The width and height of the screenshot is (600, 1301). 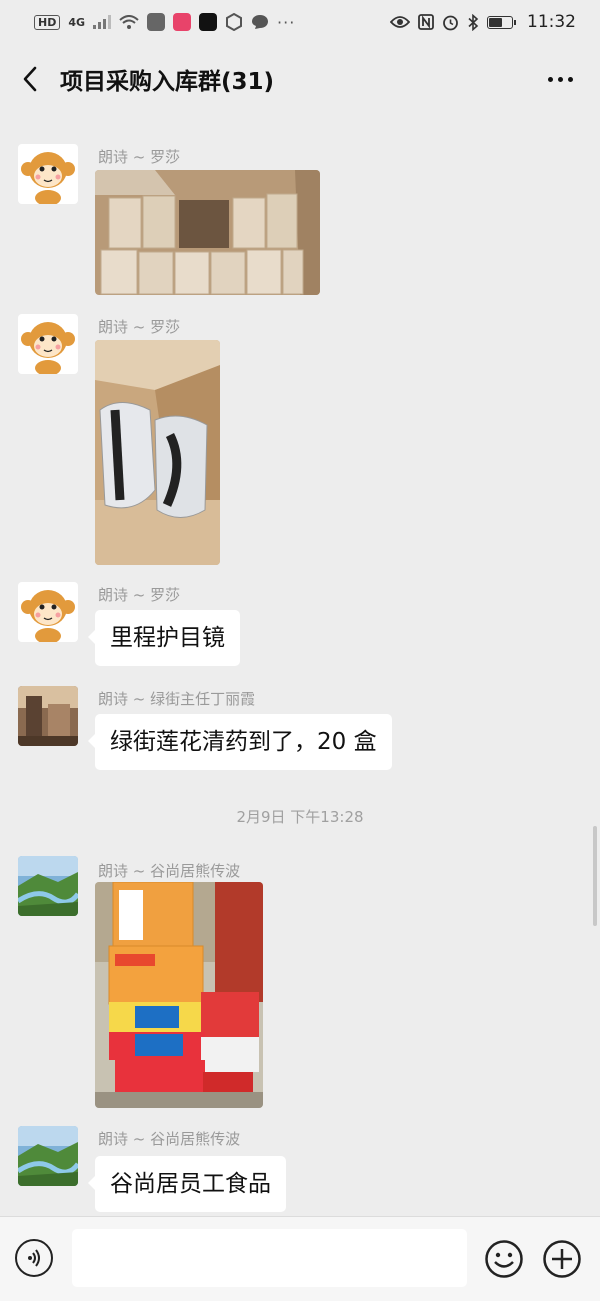 I want to click on status-right-icons: 11:32, so click(x=483, y=22).